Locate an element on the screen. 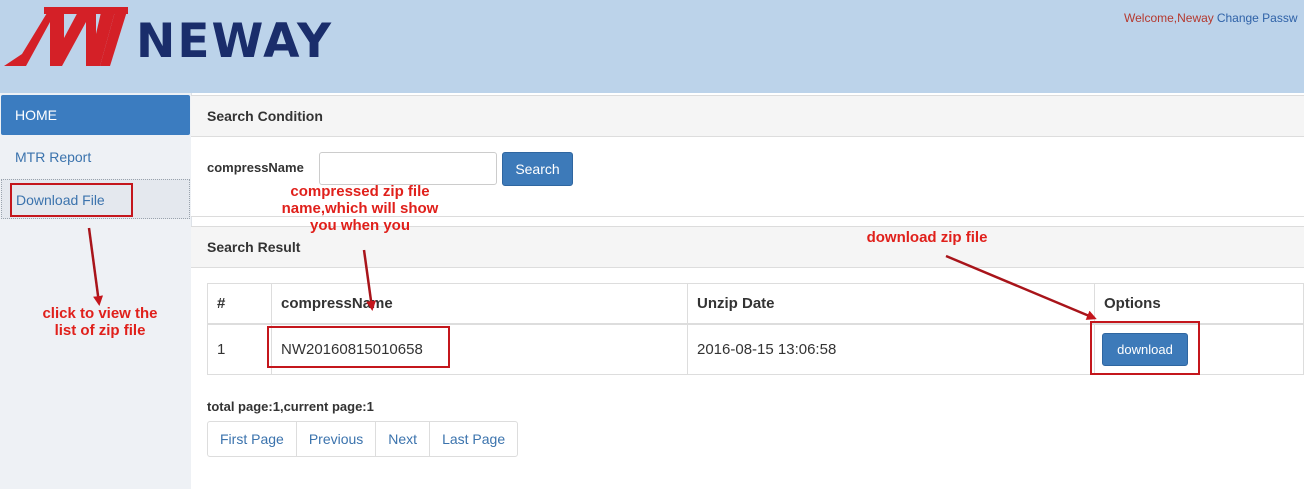  arrow-to-compress-name is located at coordinates (369, 280).